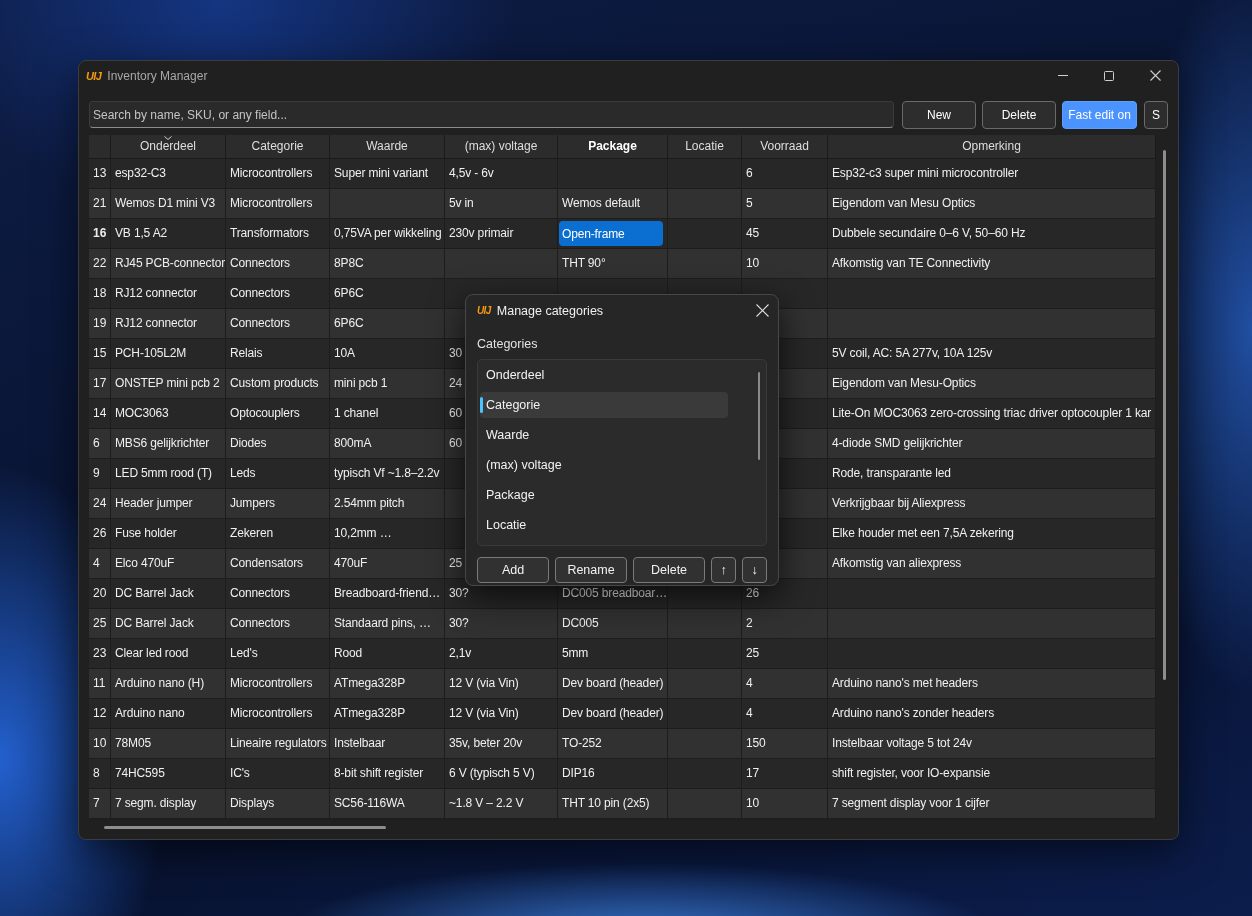 The height and width of the screenshot is (916, 1252). What do you see at coordinates (278, 473) in the screenshot?
I see `table-cell: Leds` at bounding box center [278, 473].